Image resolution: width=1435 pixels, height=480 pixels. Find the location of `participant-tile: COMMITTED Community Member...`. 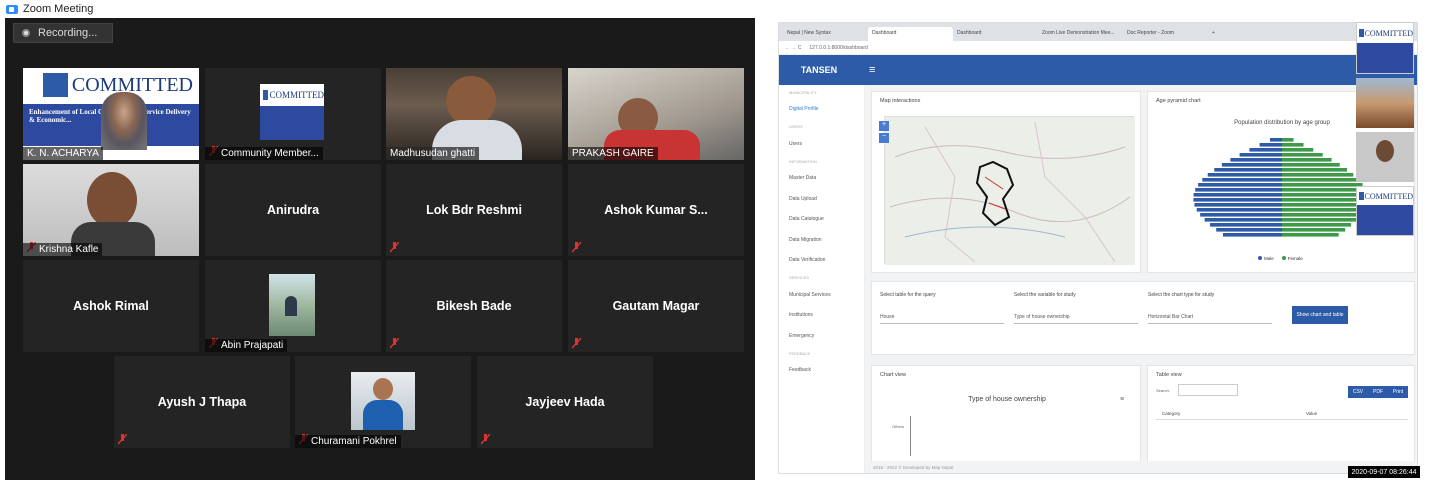

participant-tile: COMMITTED Community Member... is located at coordinates (293, 114).